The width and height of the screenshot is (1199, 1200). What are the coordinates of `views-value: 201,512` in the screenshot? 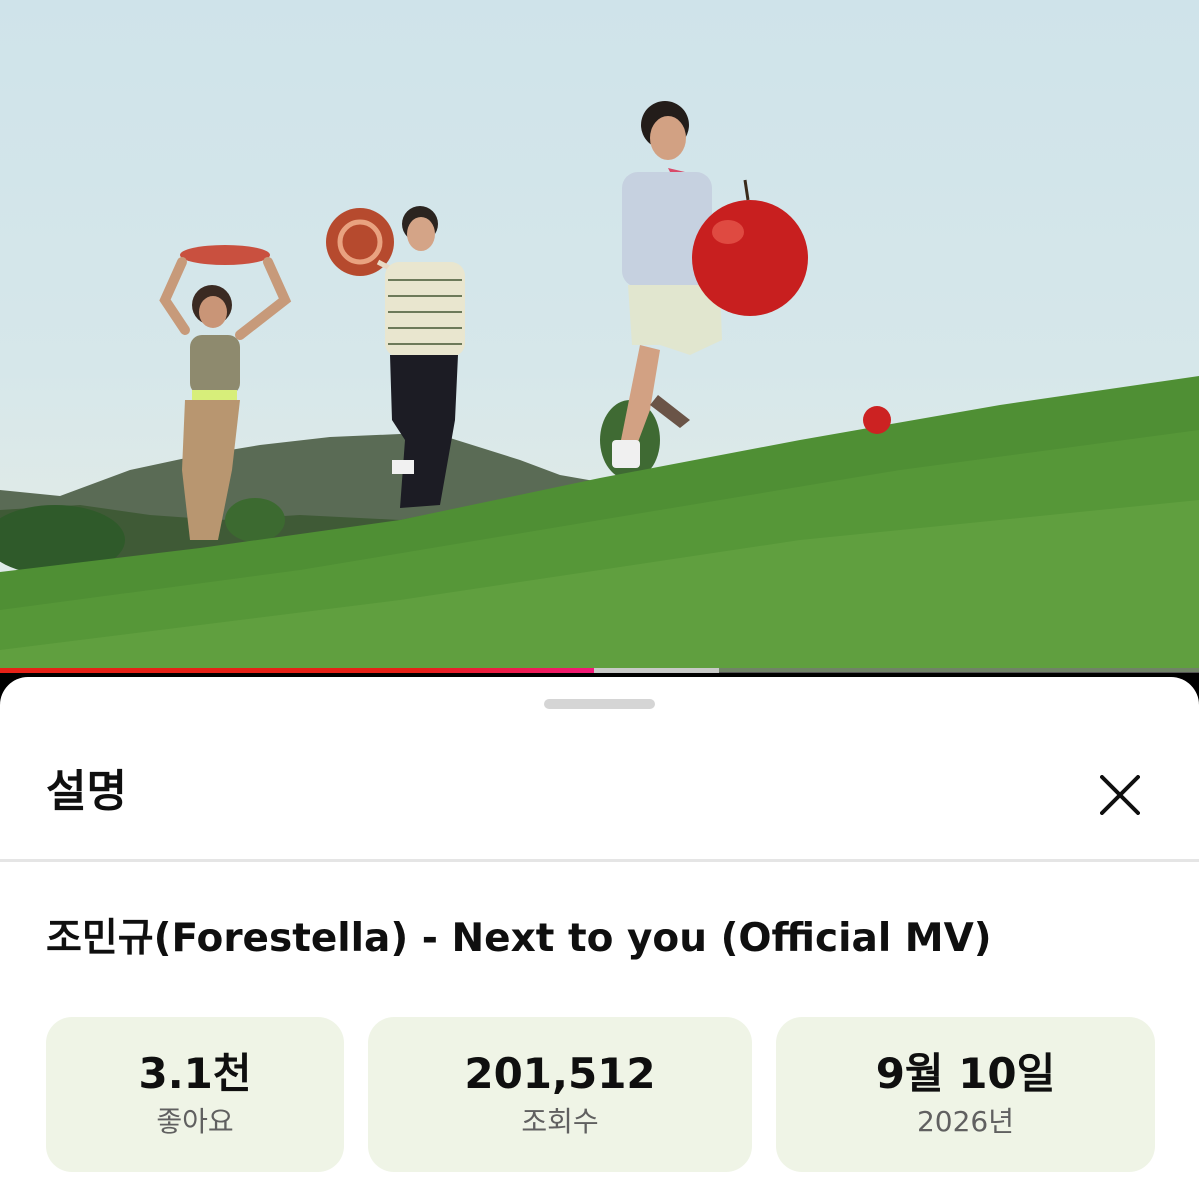 It's located at (560, 1073).